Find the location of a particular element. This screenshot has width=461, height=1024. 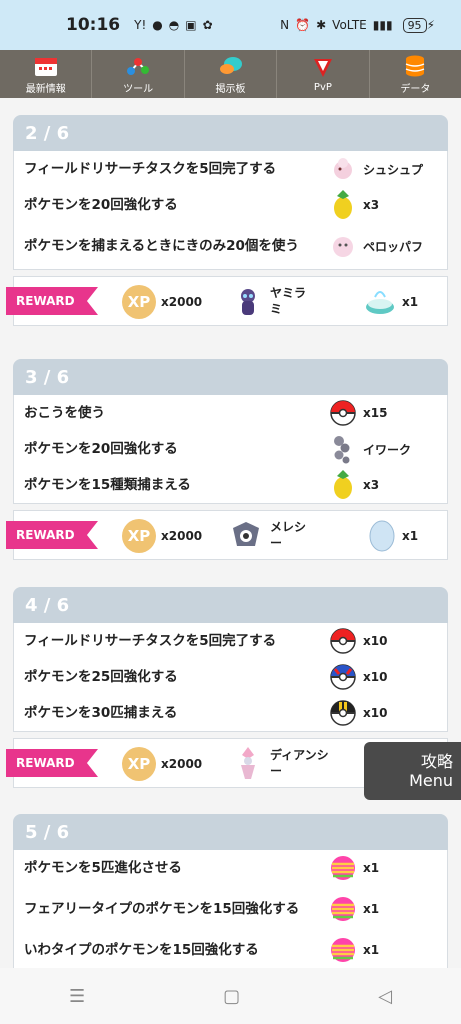

system-nav-bar: ☰ ▢ ◁ is located at coordinates (230, 996).